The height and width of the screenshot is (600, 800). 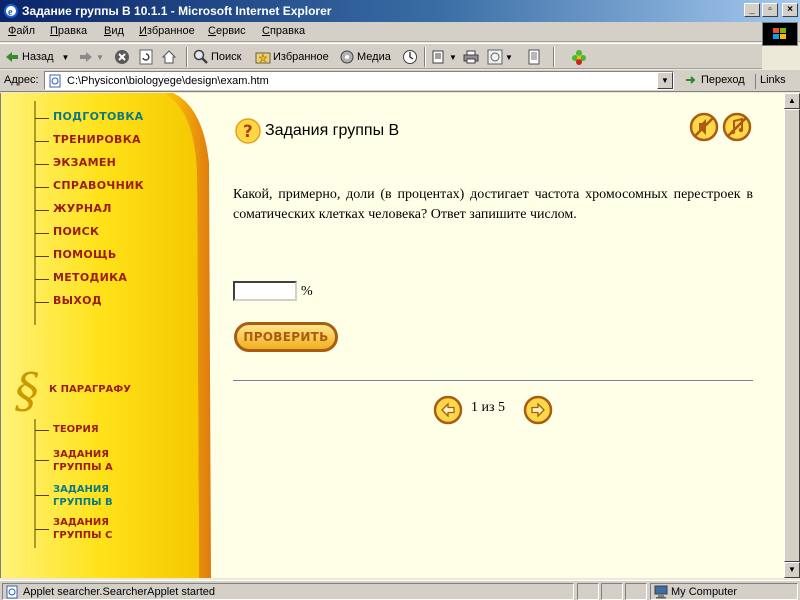 What do you see at coordinates (265, 291) in the screenshot?
I see `answer-input` at bounding box center [265, 291].